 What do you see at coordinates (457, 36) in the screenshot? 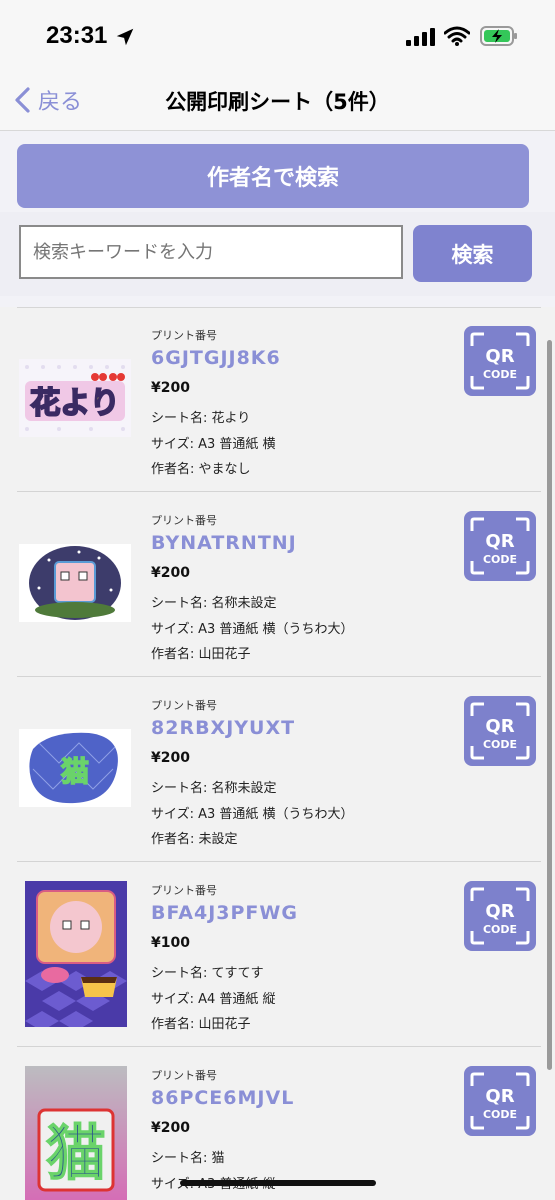
I see `wifi-icon` at bounding box center [457, 36].